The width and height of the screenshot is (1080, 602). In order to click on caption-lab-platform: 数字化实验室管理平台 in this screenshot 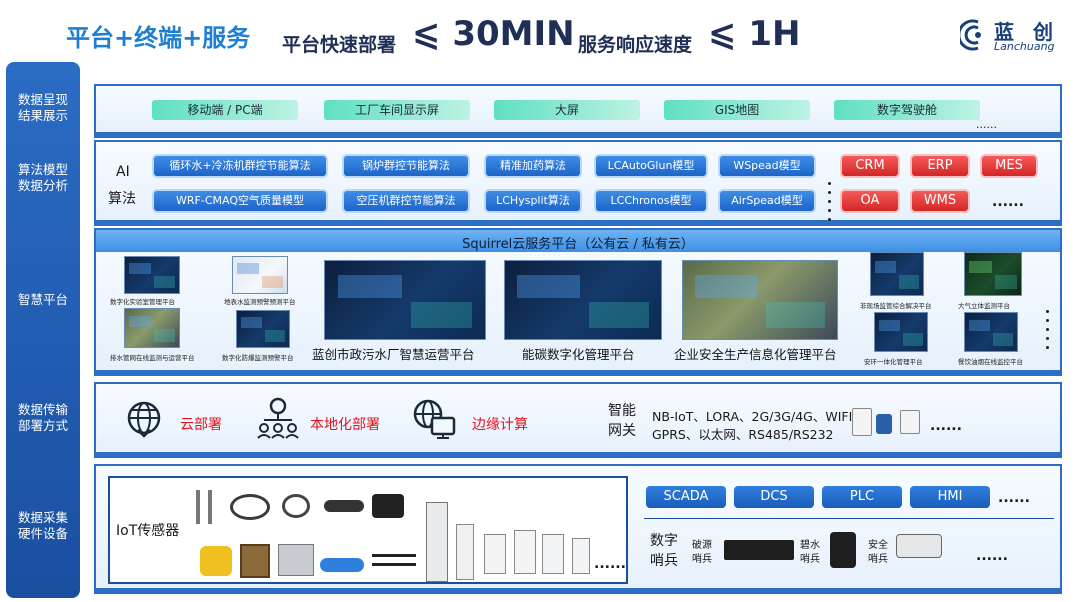, I will do `click(142, 302)`.